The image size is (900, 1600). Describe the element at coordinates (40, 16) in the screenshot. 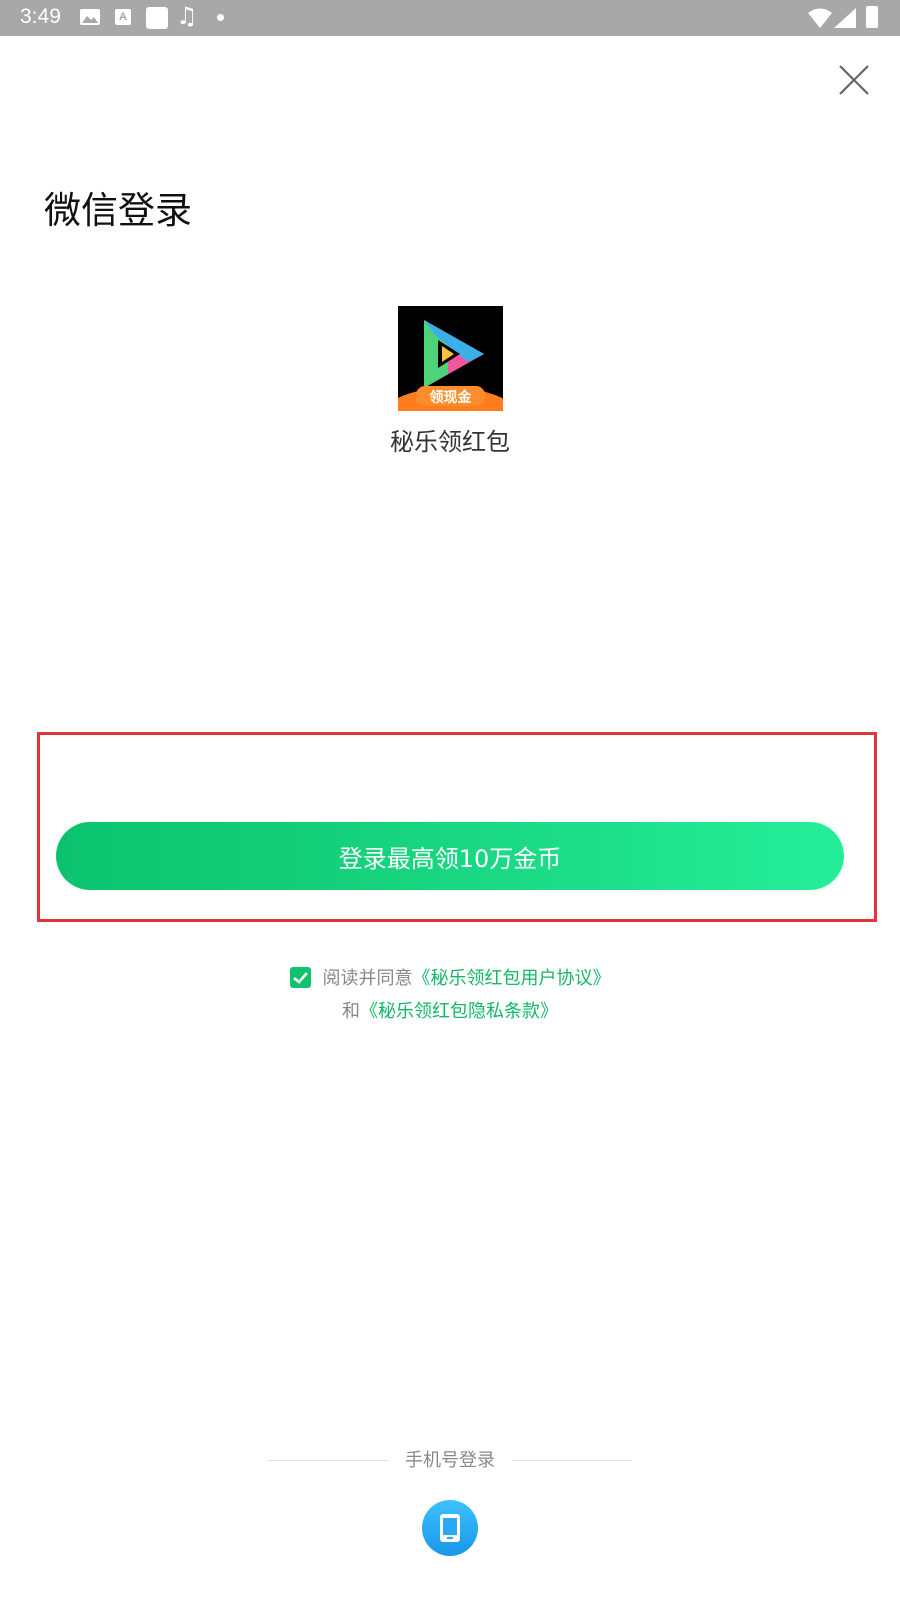

I see `status-time: 3:49` at that location.